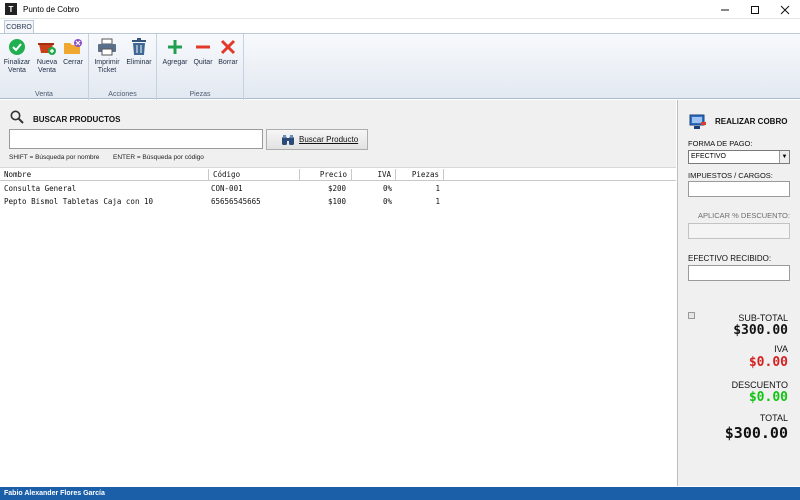 This screenshot has width=800, height=500. What do you see at coordinates (781, 349) in the screenshot?
I see `iva-label: IVA` at bounding box center [781, 349].